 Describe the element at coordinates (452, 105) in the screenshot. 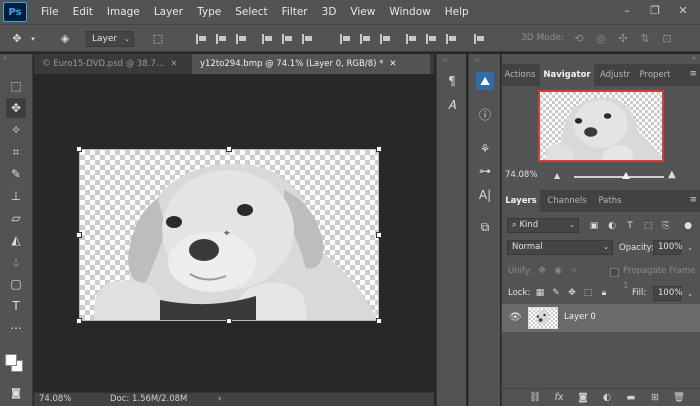

I see `character-icon: 𝐴` at that location.